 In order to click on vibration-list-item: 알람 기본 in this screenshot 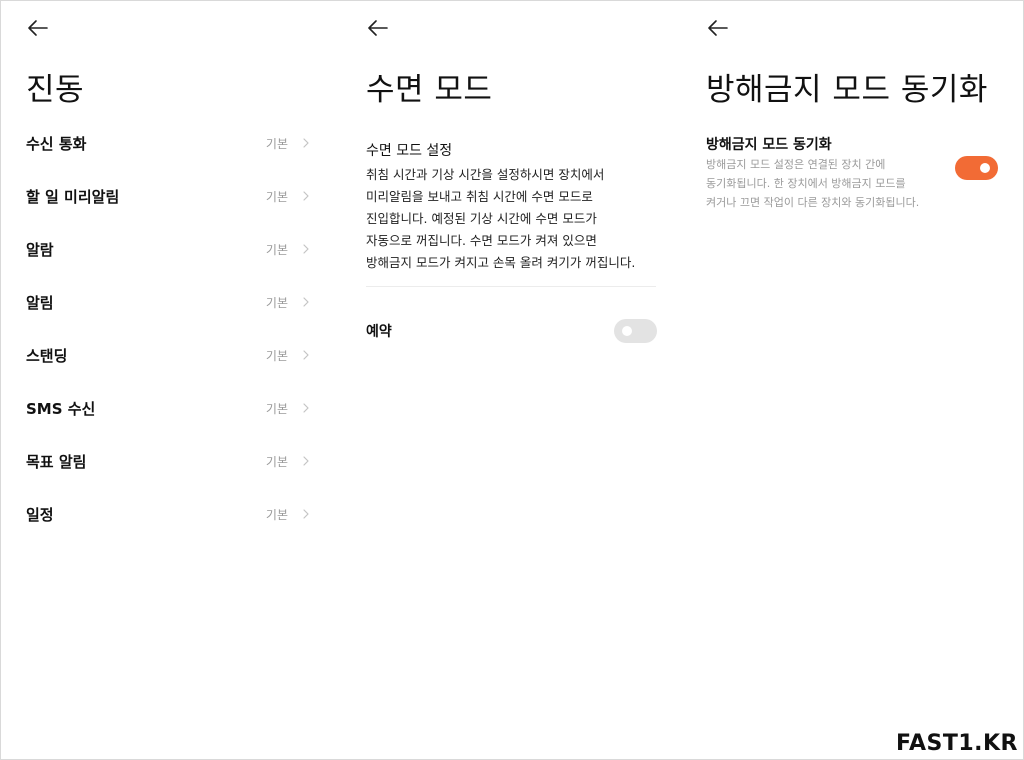, I will do `click(168, 249)`.